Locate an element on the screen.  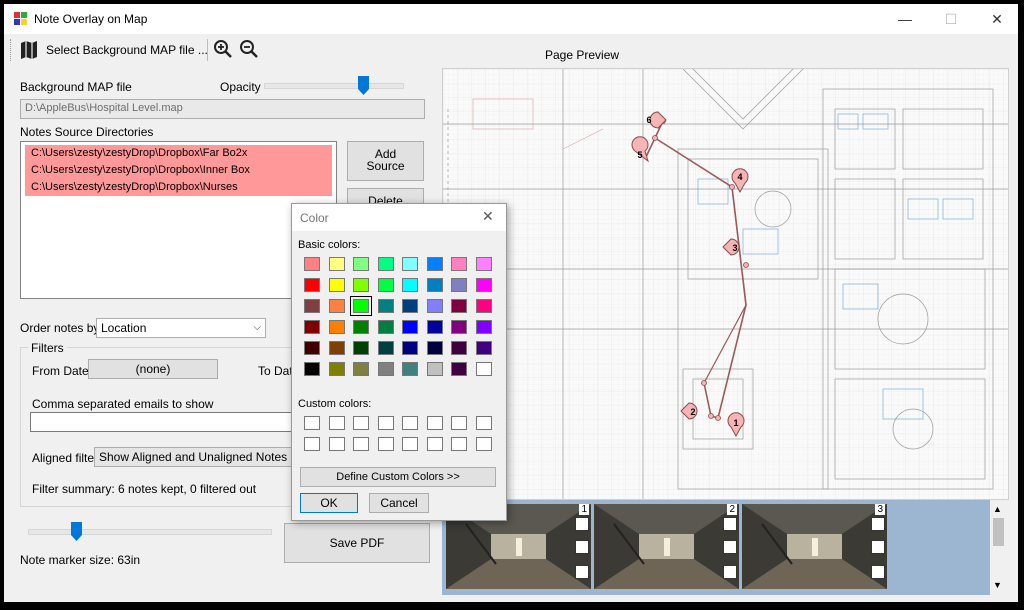
scroll-down-icon: ▼ is located at coordinates (997, 585).